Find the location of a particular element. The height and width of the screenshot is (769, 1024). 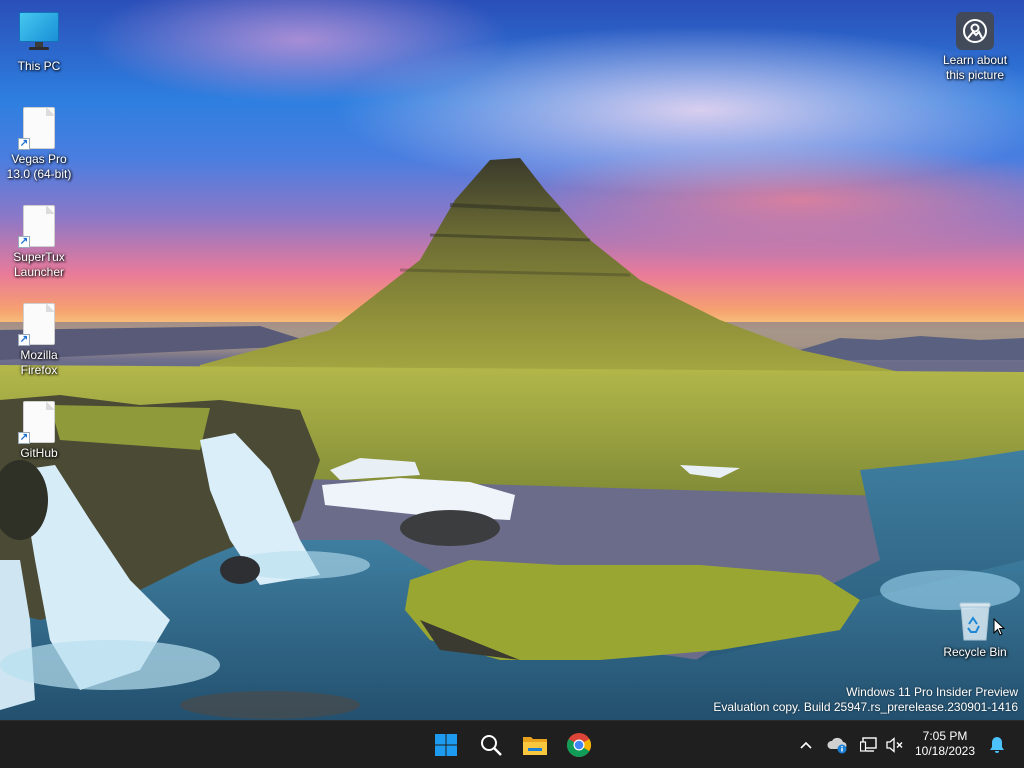

volume-muted-icon is located at coordinates (894, 745).